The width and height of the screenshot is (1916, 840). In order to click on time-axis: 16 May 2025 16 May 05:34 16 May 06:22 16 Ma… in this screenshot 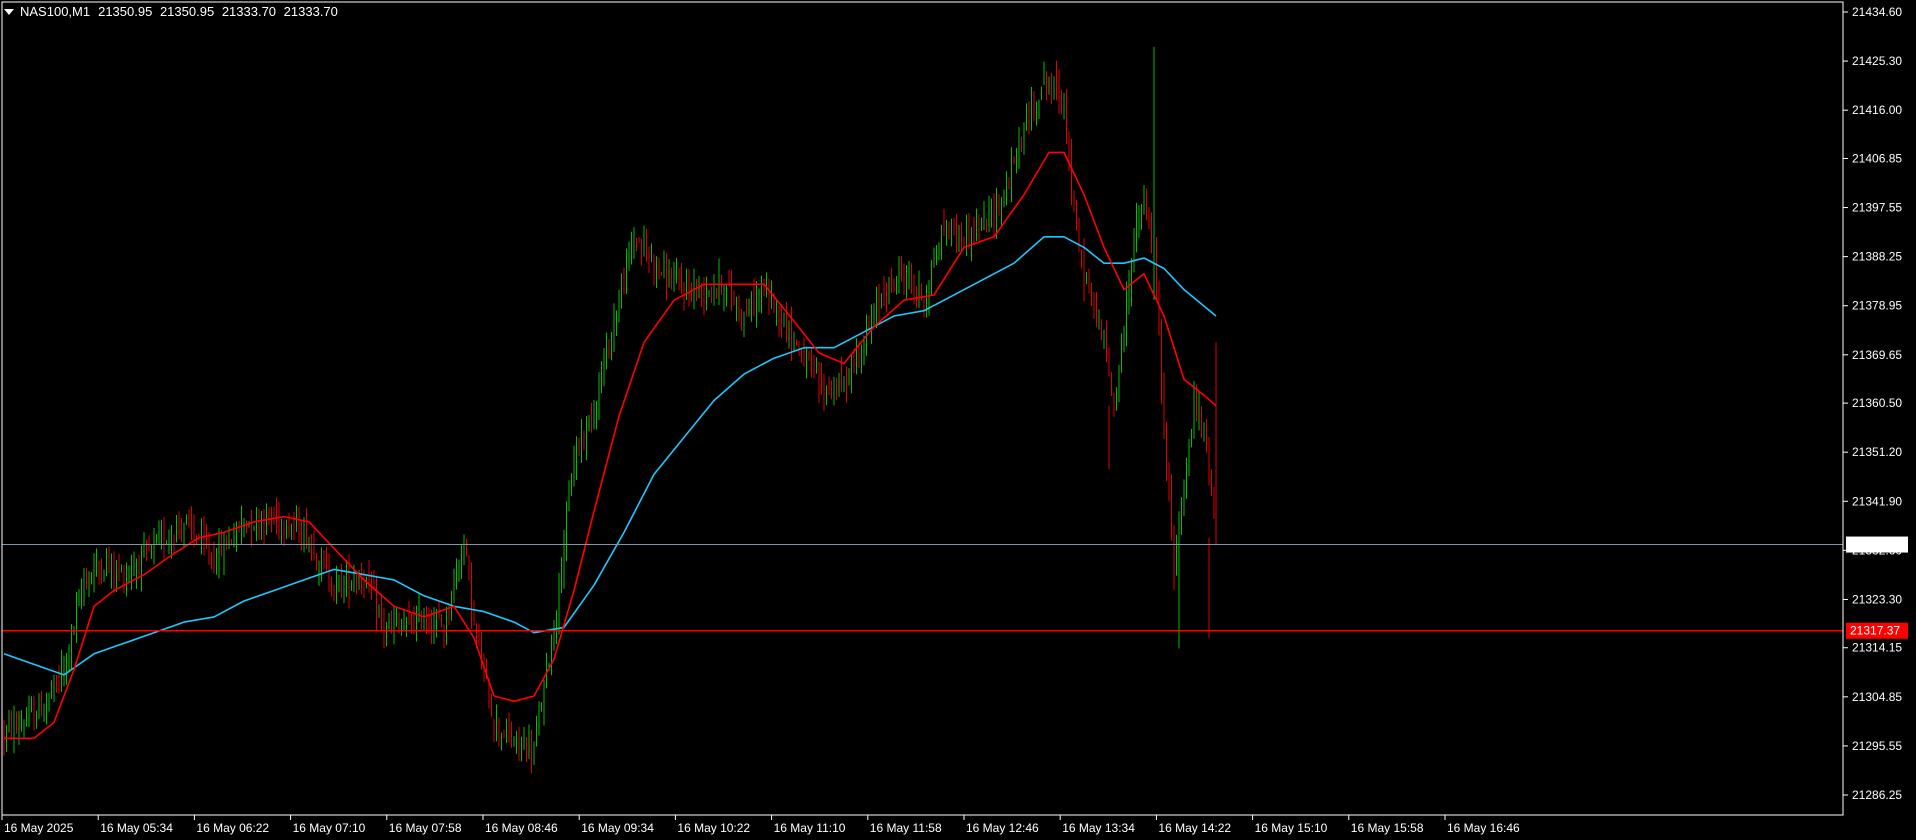, I will do `click(760, 825)`.